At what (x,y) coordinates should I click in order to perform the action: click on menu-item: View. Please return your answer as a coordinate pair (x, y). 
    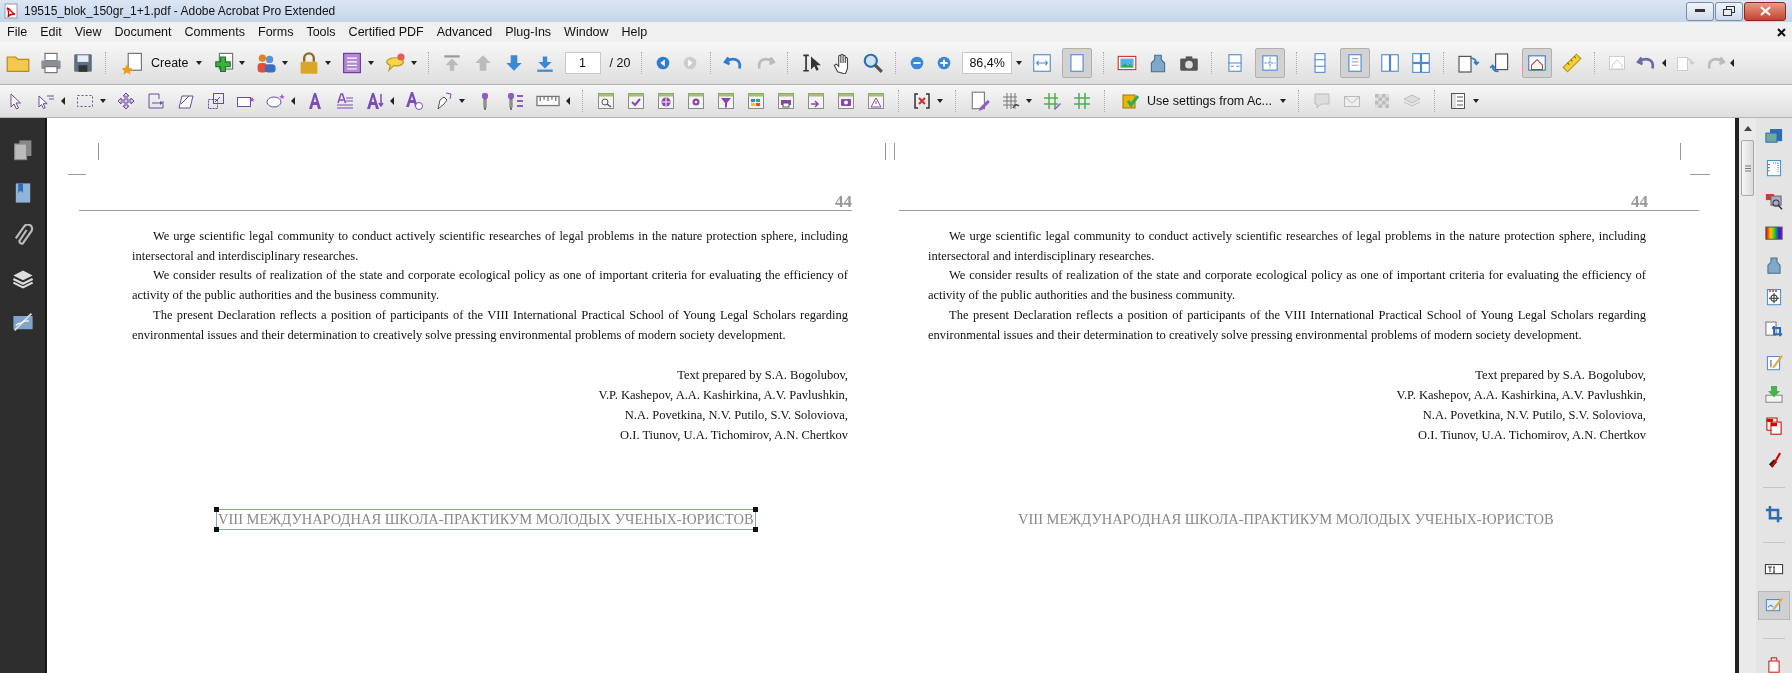
    Looking at the image, I should click on (90, 32).